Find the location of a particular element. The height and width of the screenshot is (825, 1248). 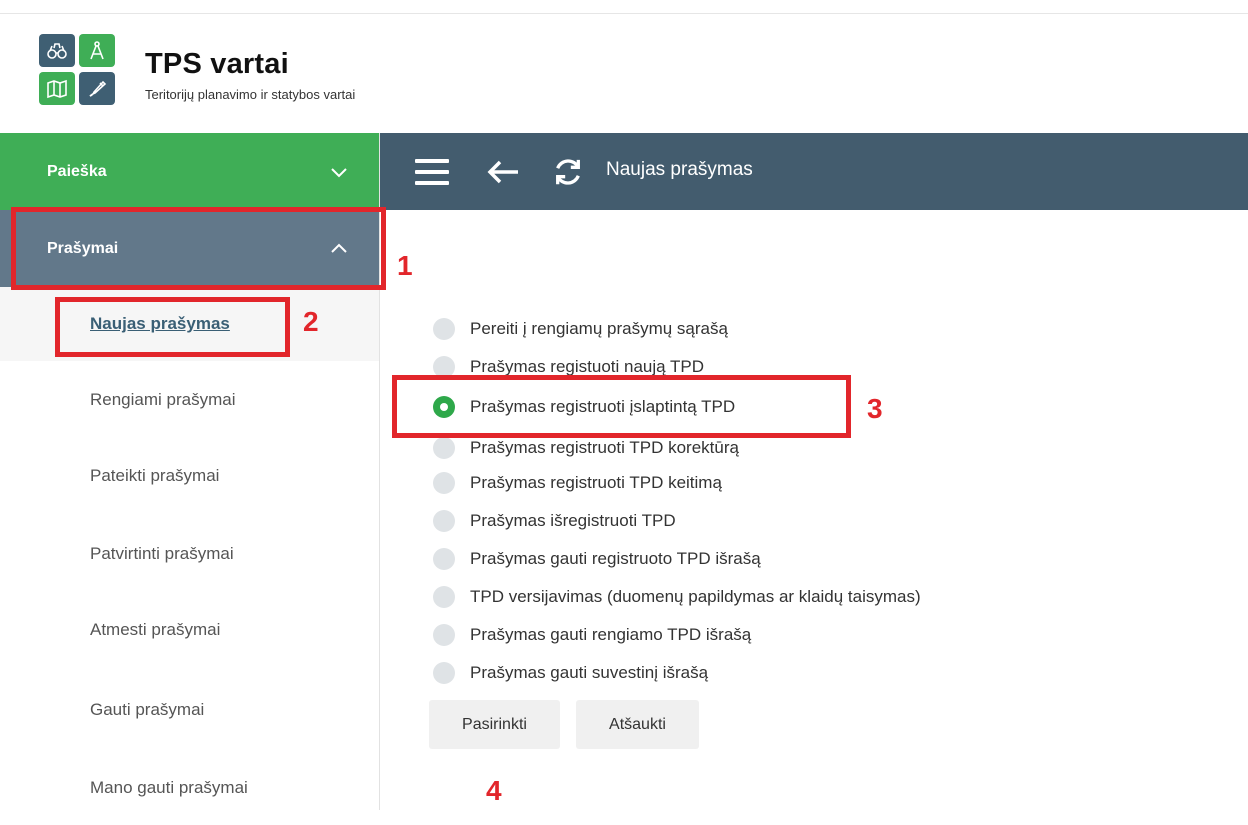

option-label: Prašymas gauti registruoto TPD išrašą is located at coordinates (615, 558).